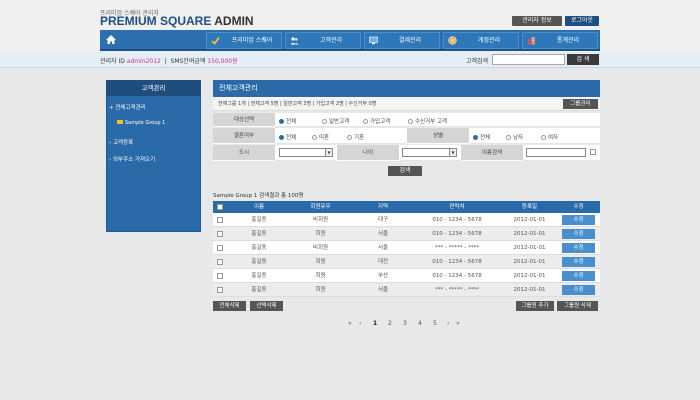  I want to click on city-cell: ▼, so click(306, 153).